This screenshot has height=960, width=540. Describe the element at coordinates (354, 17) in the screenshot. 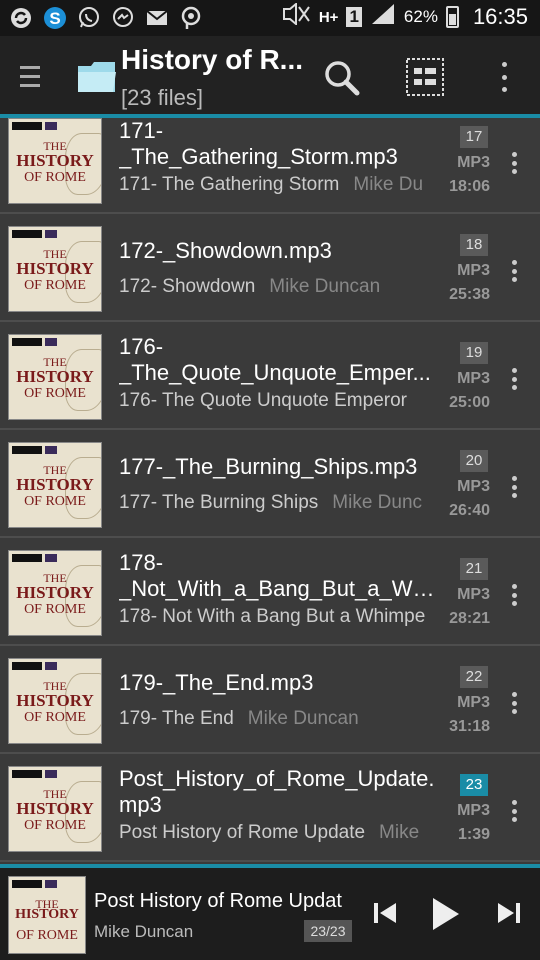

I see `sim-indicator: 1` at that location.